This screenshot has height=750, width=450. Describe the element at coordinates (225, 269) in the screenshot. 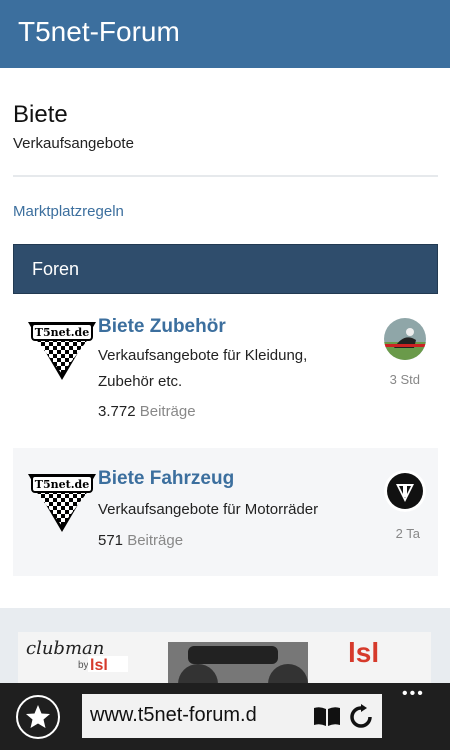

I see `forums-section-header: Foren` at that location.